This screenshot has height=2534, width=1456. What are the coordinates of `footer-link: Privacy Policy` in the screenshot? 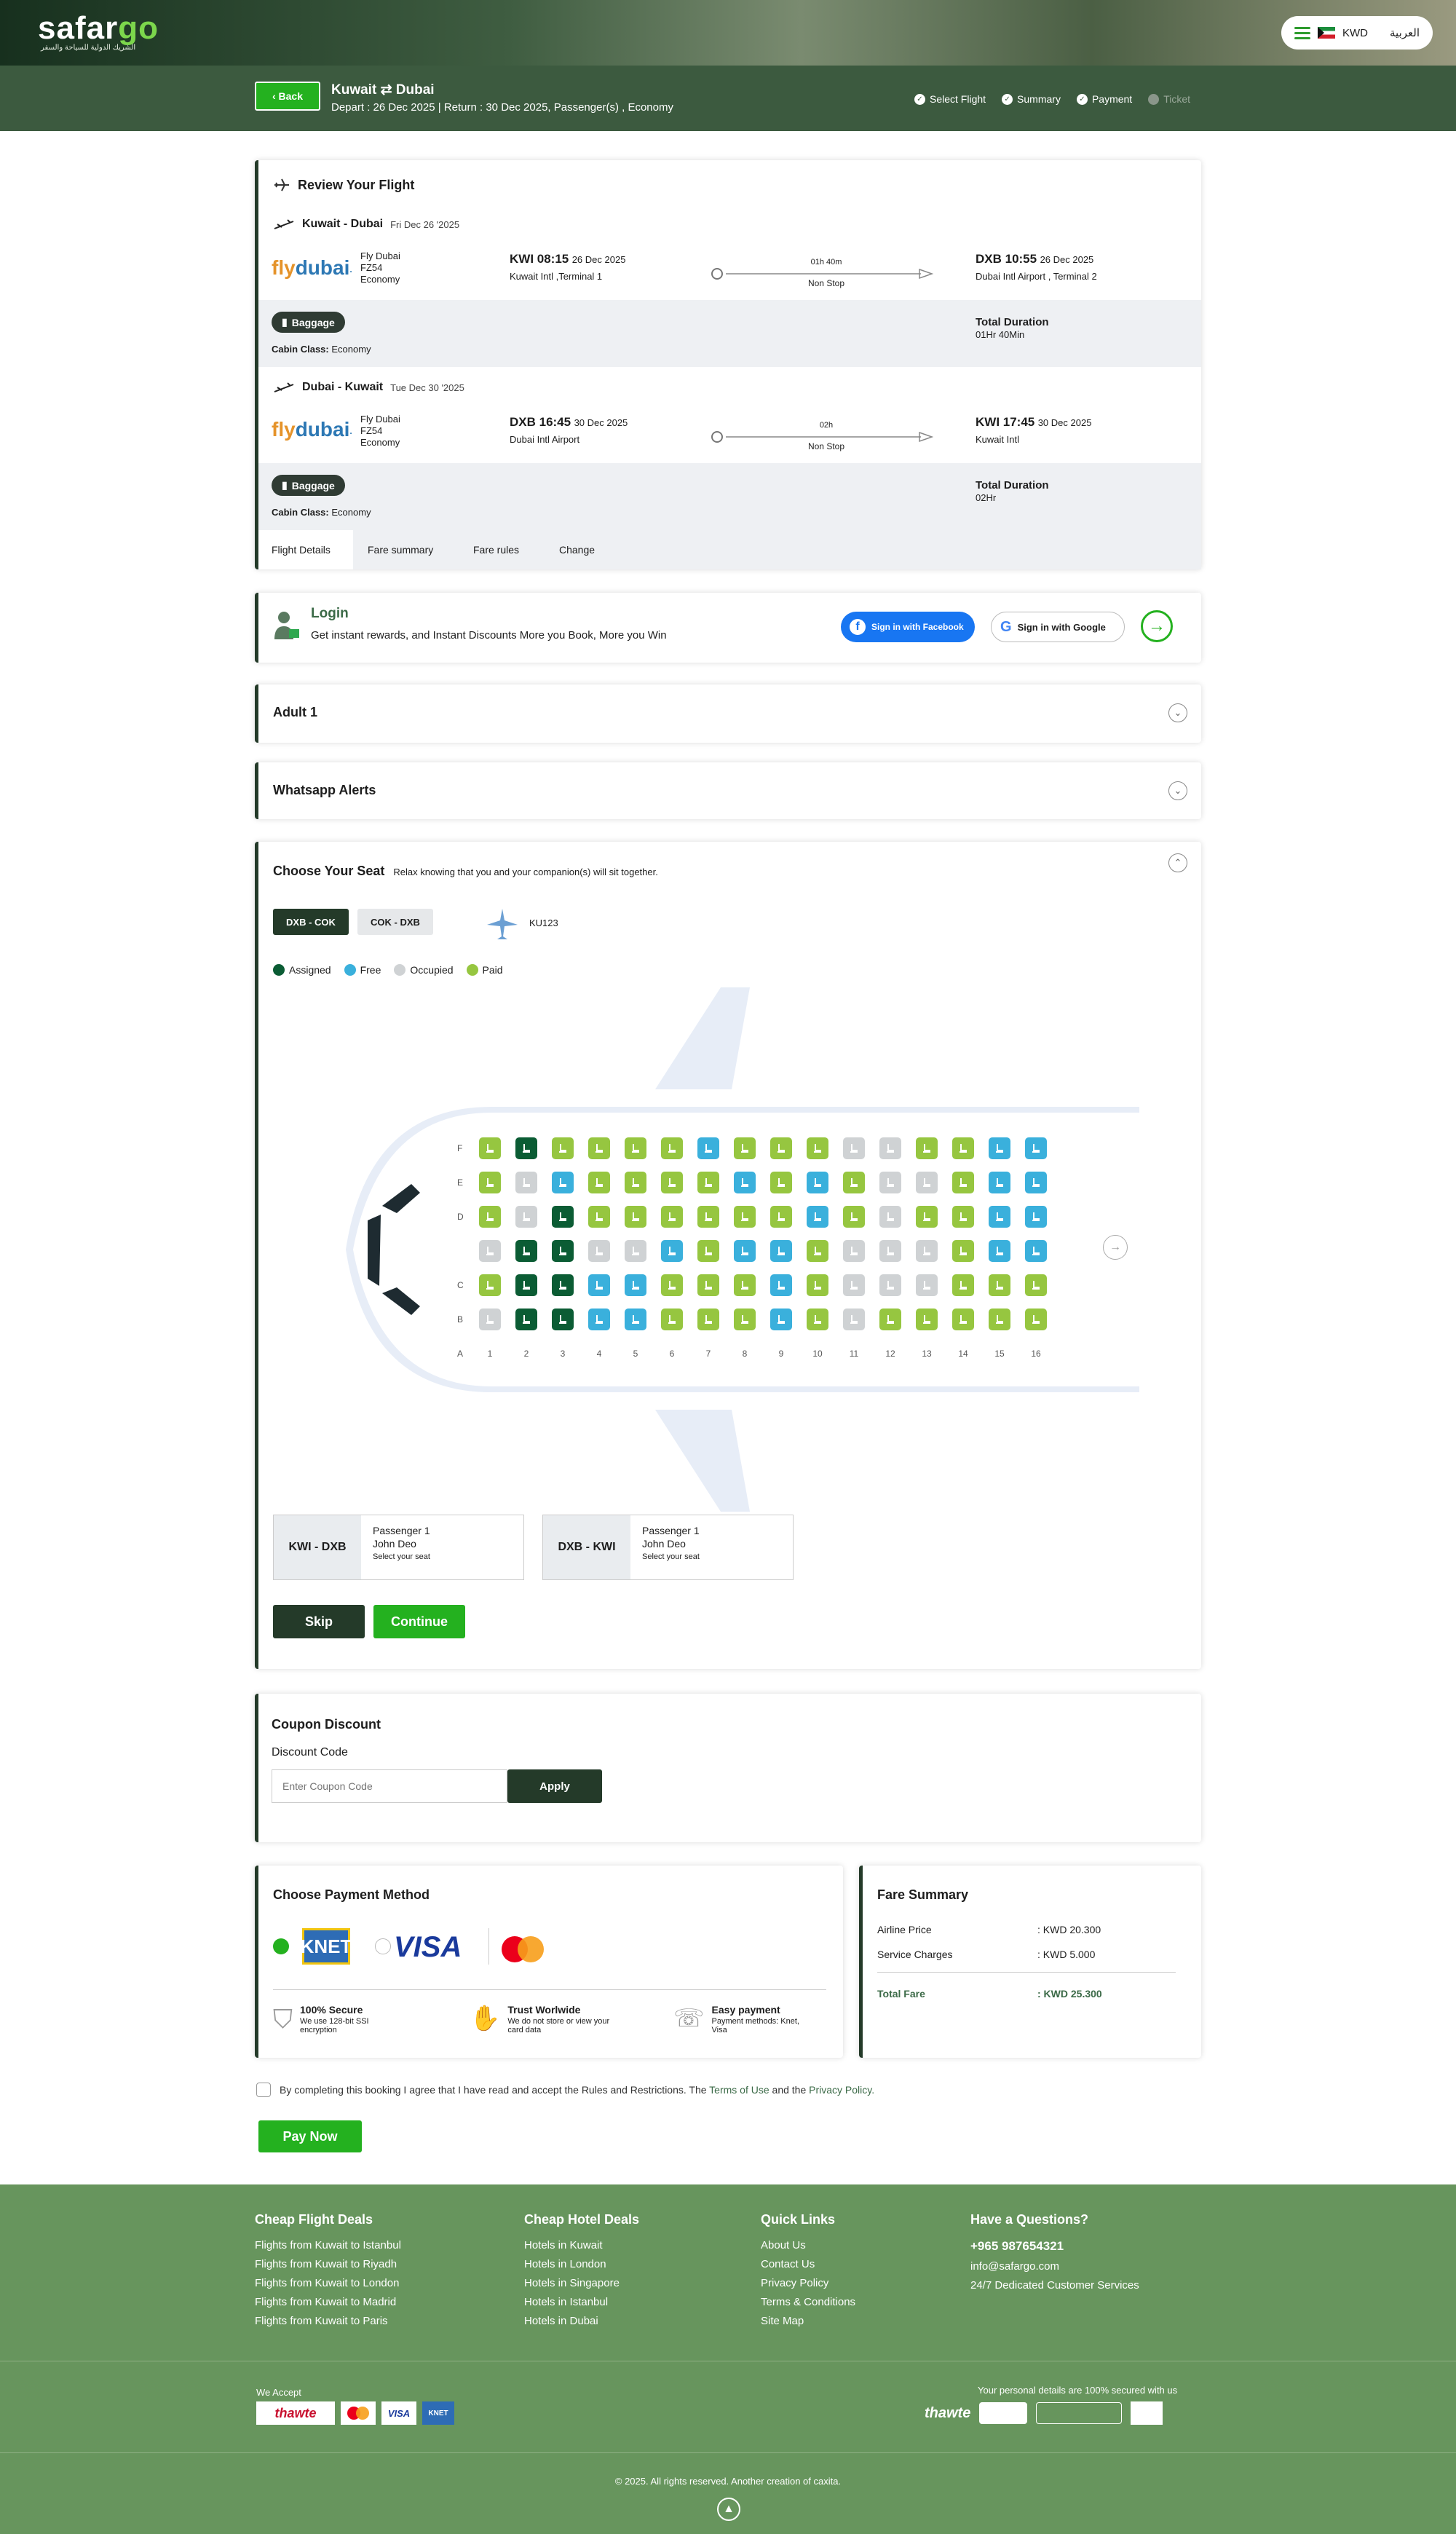 It's located at (808, 2283).